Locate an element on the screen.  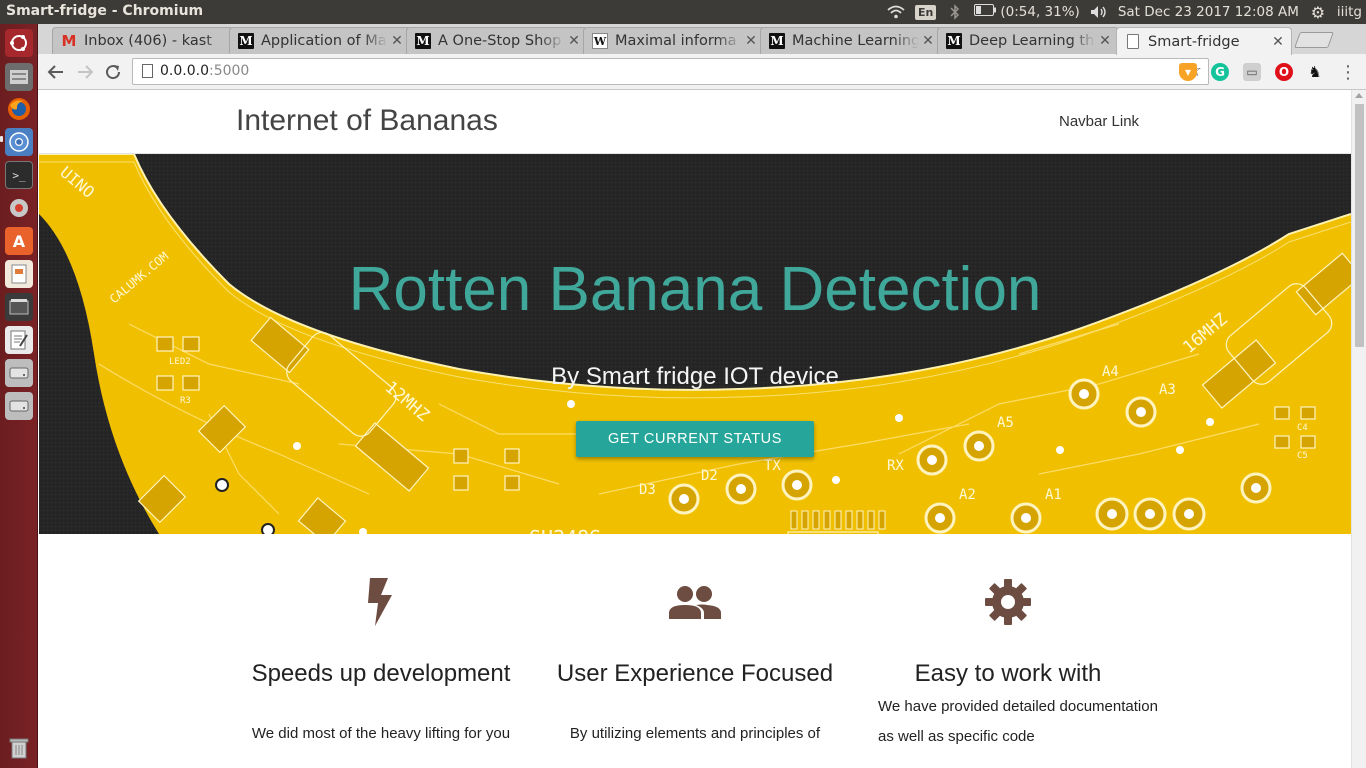
people-icon is located at coordinates (695, 602).